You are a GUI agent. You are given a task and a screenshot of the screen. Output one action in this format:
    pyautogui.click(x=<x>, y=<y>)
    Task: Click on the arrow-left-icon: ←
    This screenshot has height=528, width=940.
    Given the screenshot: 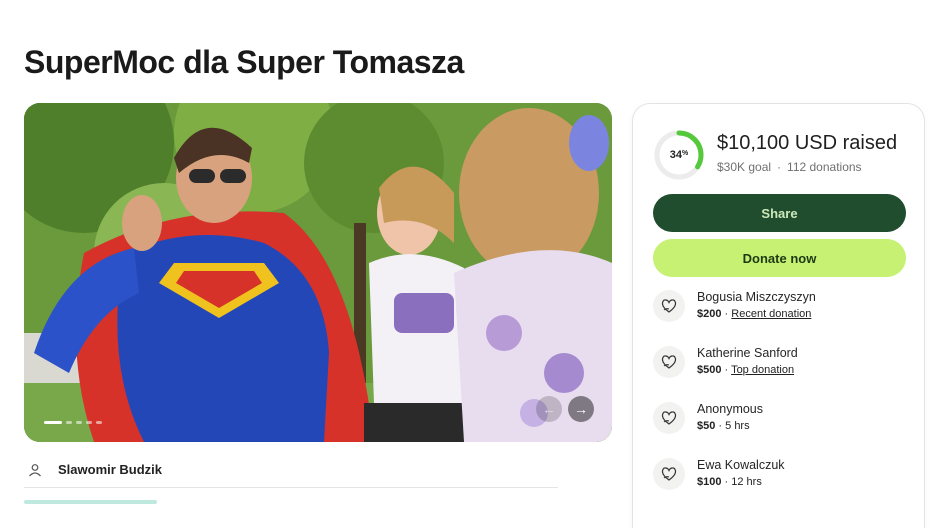 What is the action you would take?
    pyautogui.click(x=549, y=409)
    